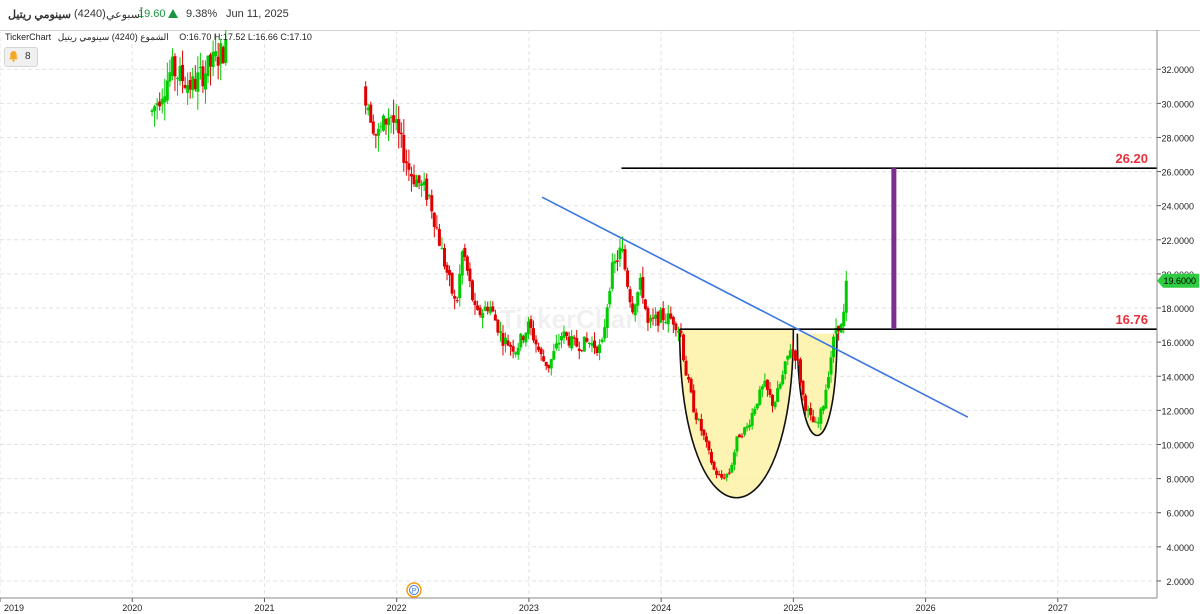  Describe the element at coordinates (257, 14) in the screenshot. I see `quote-date: Jun 11, 2025` at that location.